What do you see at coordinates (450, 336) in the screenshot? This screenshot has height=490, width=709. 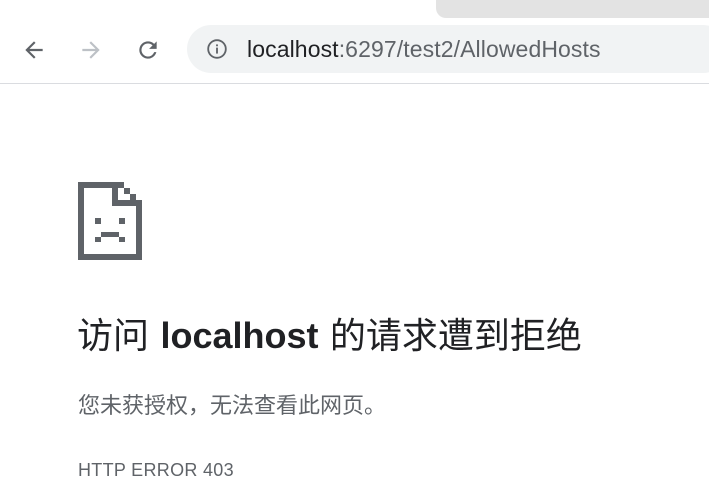 I see `error-title-suffix: 的请求遭到拒绝` at bounding box center [450, 336].